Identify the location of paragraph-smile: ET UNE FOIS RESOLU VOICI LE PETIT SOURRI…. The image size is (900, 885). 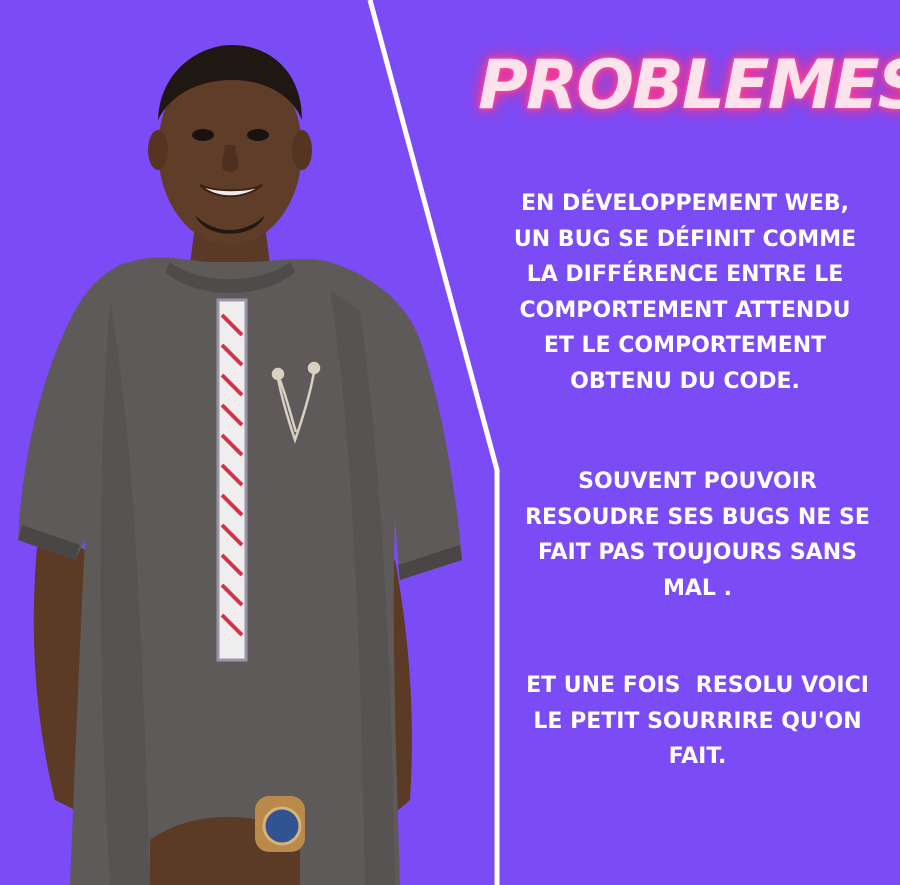
(697, 721).